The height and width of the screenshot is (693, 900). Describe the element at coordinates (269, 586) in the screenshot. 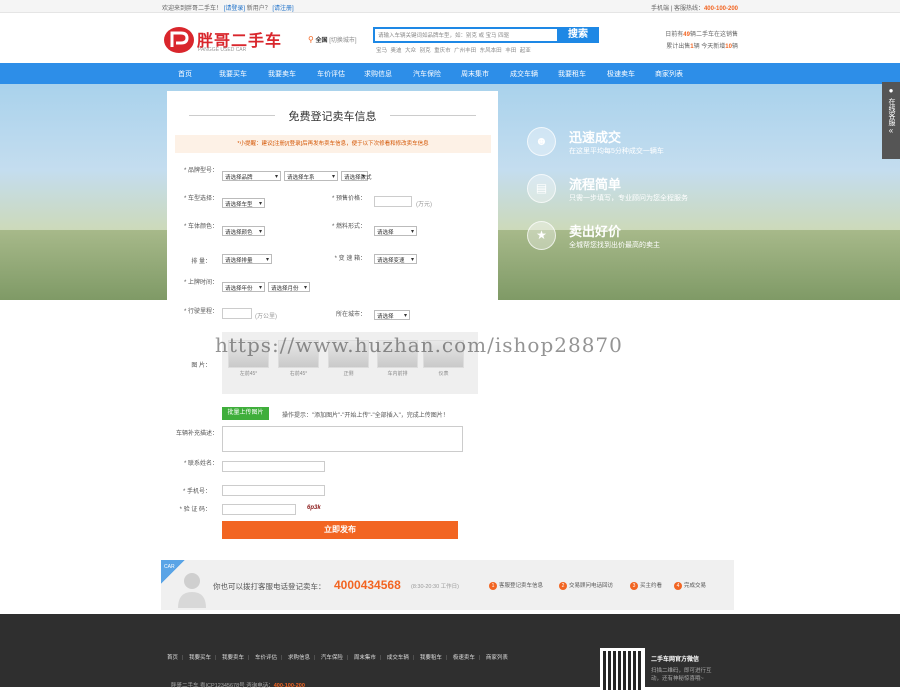

I see `hotline-text: 你也可以拨打客服电话登记卖车：` at that location.